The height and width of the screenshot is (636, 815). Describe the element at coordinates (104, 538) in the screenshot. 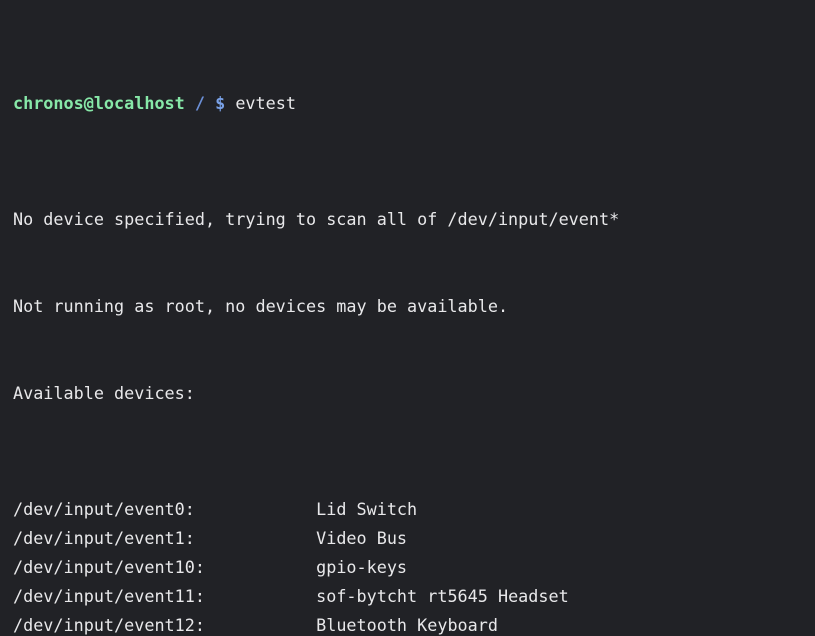

I see `device-path: /dev/input/event1:` at that location.